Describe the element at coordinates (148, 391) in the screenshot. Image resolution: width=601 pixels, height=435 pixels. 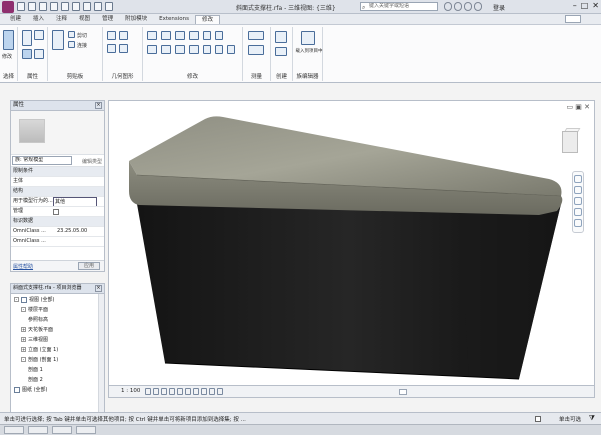
I see `detail-level-icon` at that location.